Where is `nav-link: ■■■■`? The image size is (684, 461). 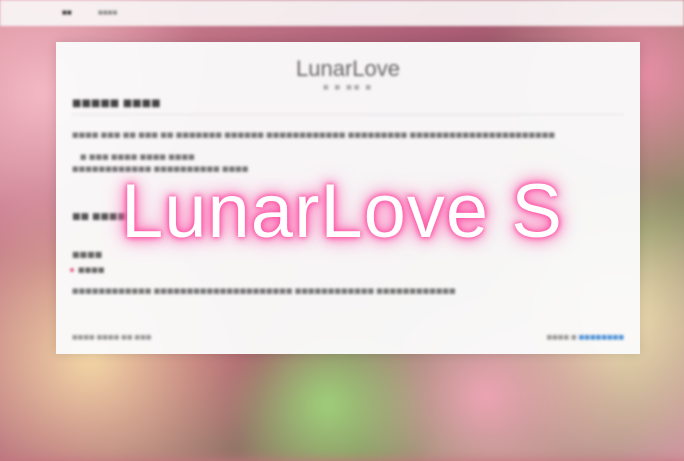 nav-link: ■■■■ is located at coordinates (107, 12).